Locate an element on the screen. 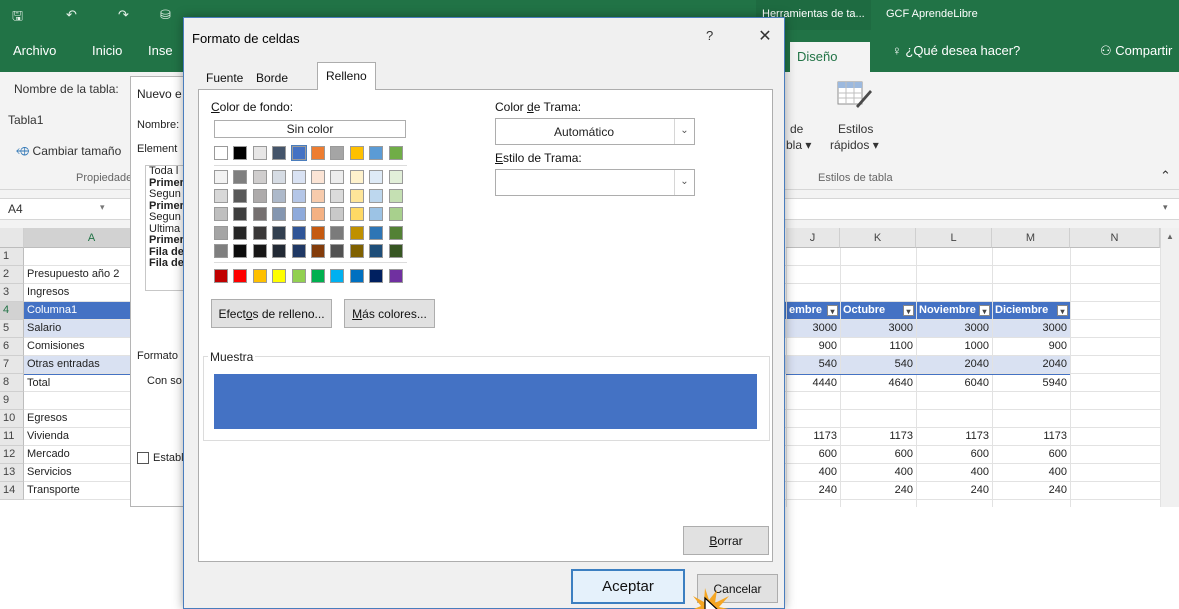 This screenshot has width=1179, height=609. ok-button: Aceptar is located at coordinates (628, 586).